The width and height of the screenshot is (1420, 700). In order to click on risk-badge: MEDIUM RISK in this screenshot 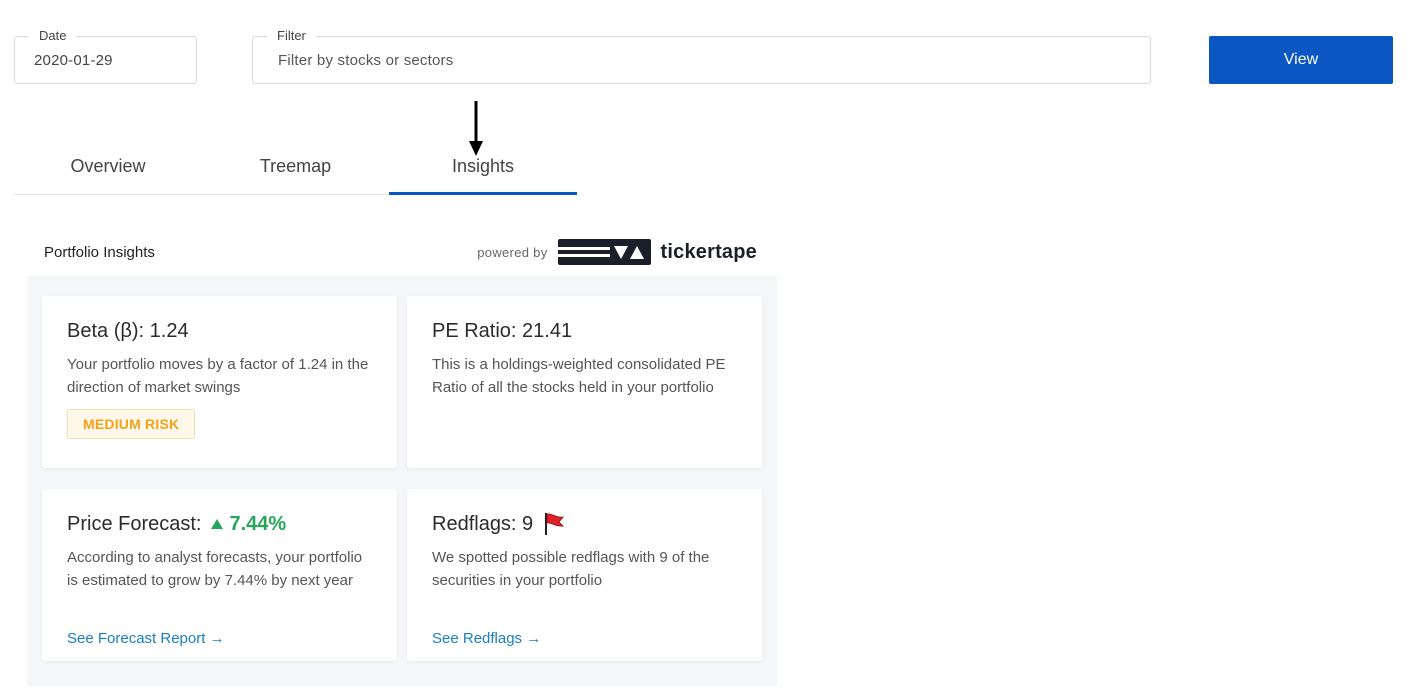, I will do `click(131, 424)`.